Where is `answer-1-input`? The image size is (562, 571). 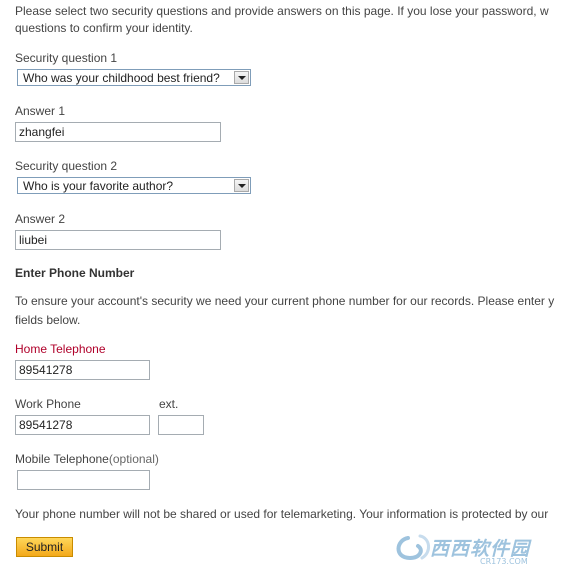 answer-1-input is located at coordinates (118, 132).